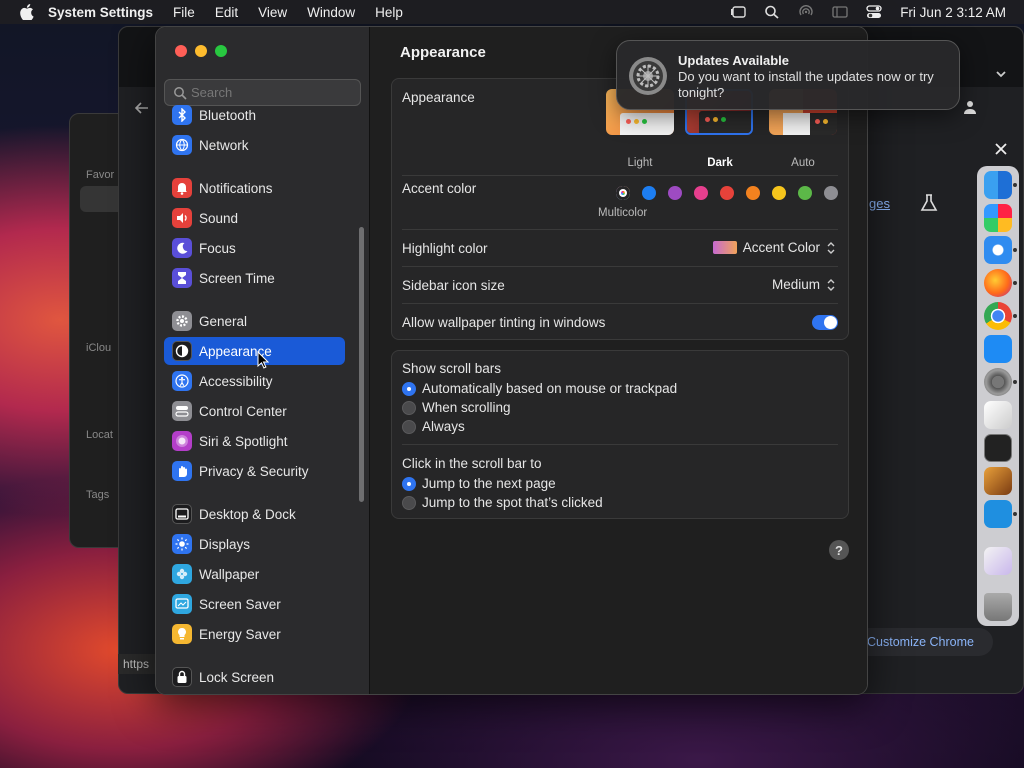 This screenshot has width=1024, height=768. What do you see at coordinates (433, 426) in the screenshot?
I see `scroll-bars-always-radio: Always` at bounding box center [433, 426].